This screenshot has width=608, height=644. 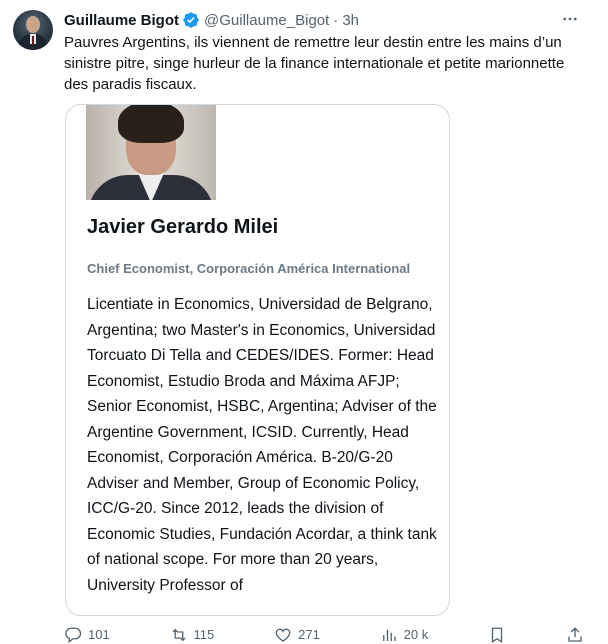 I want to click on share-icon, so click(x=575, y=634).